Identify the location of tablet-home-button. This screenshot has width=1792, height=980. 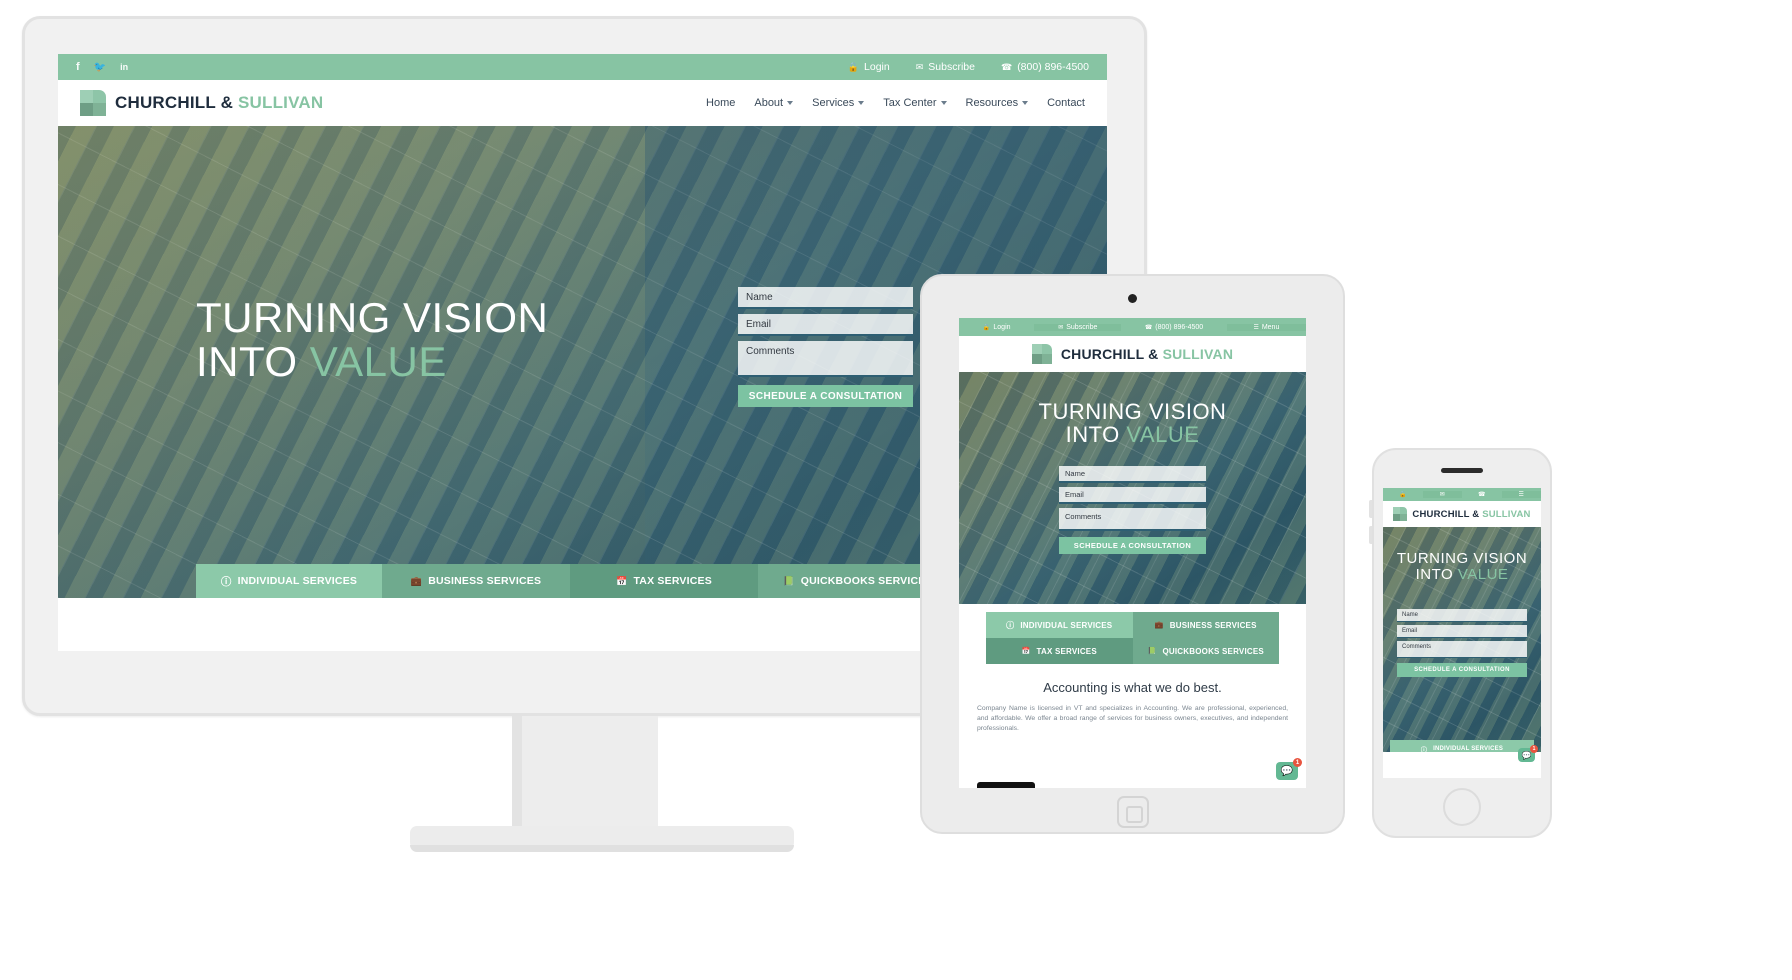
(1132, 812).